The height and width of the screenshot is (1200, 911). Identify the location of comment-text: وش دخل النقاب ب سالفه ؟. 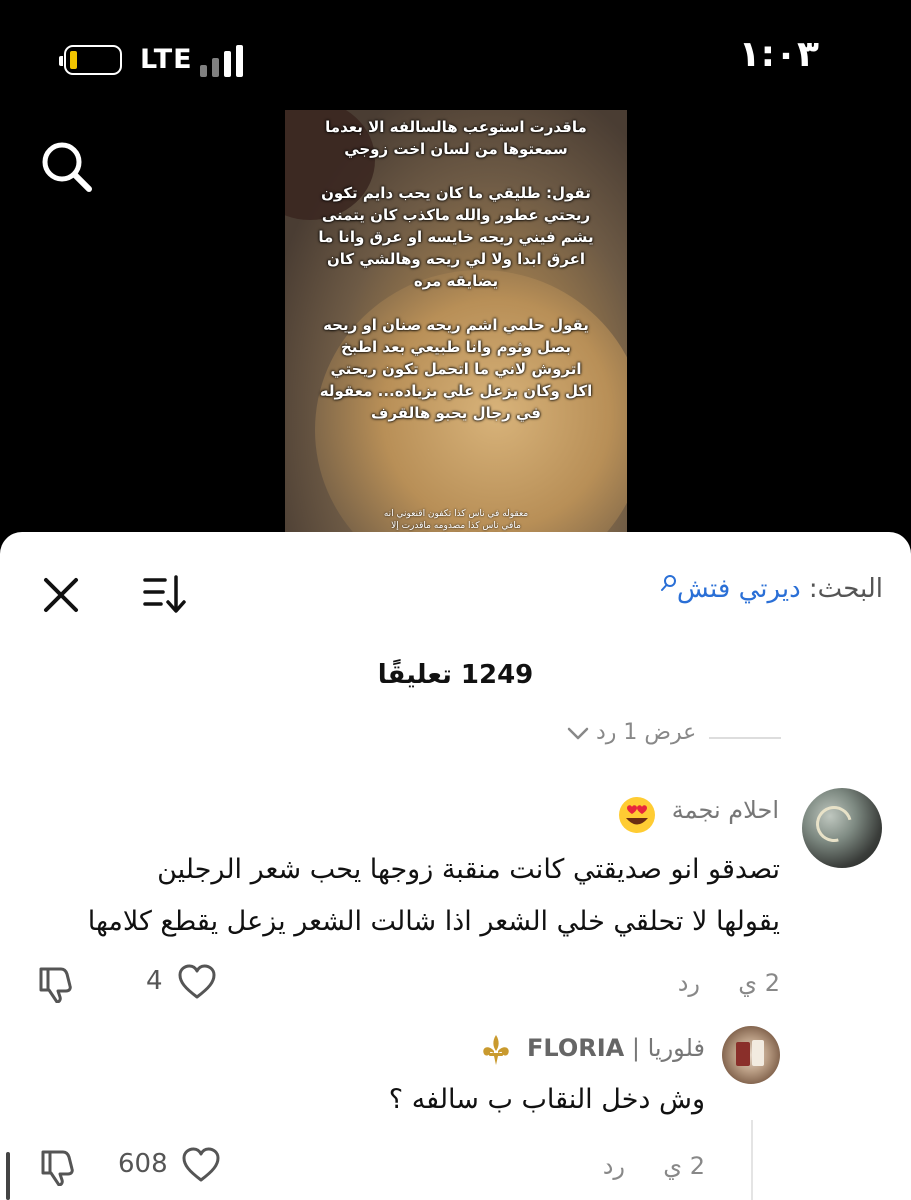
(546, 1099).